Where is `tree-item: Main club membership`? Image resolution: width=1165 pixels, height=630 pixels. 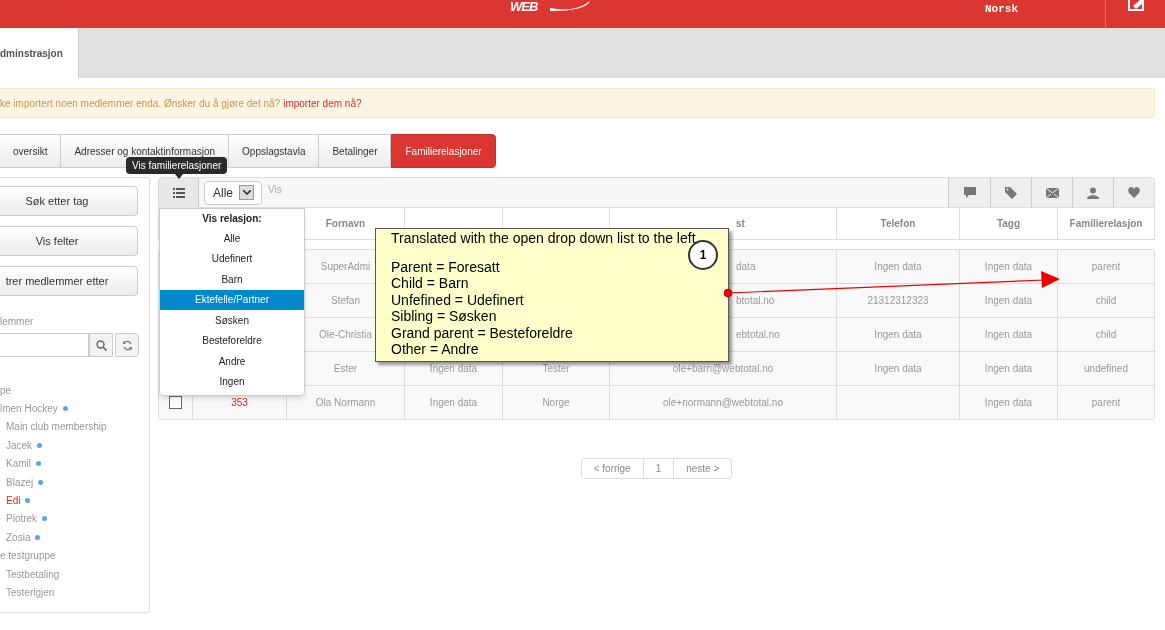
tree-item: Main club membership is located at coordinates (56, 427).